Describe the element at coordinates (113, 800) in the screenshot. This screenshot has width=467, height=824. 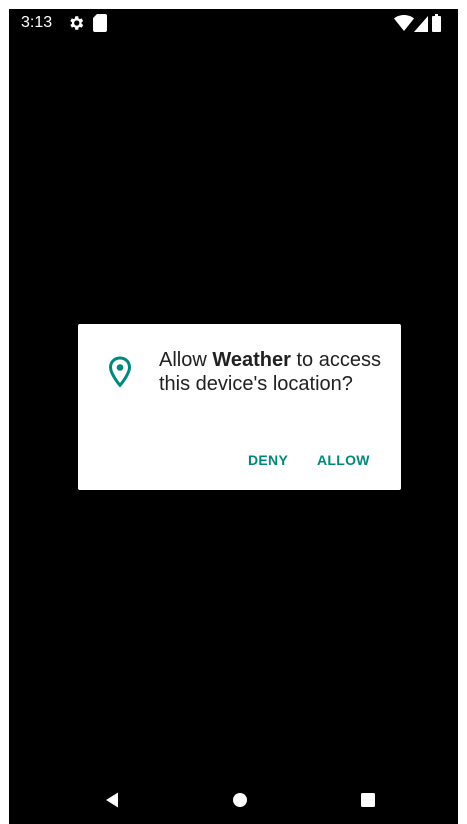
I see `back-icon` at that location.